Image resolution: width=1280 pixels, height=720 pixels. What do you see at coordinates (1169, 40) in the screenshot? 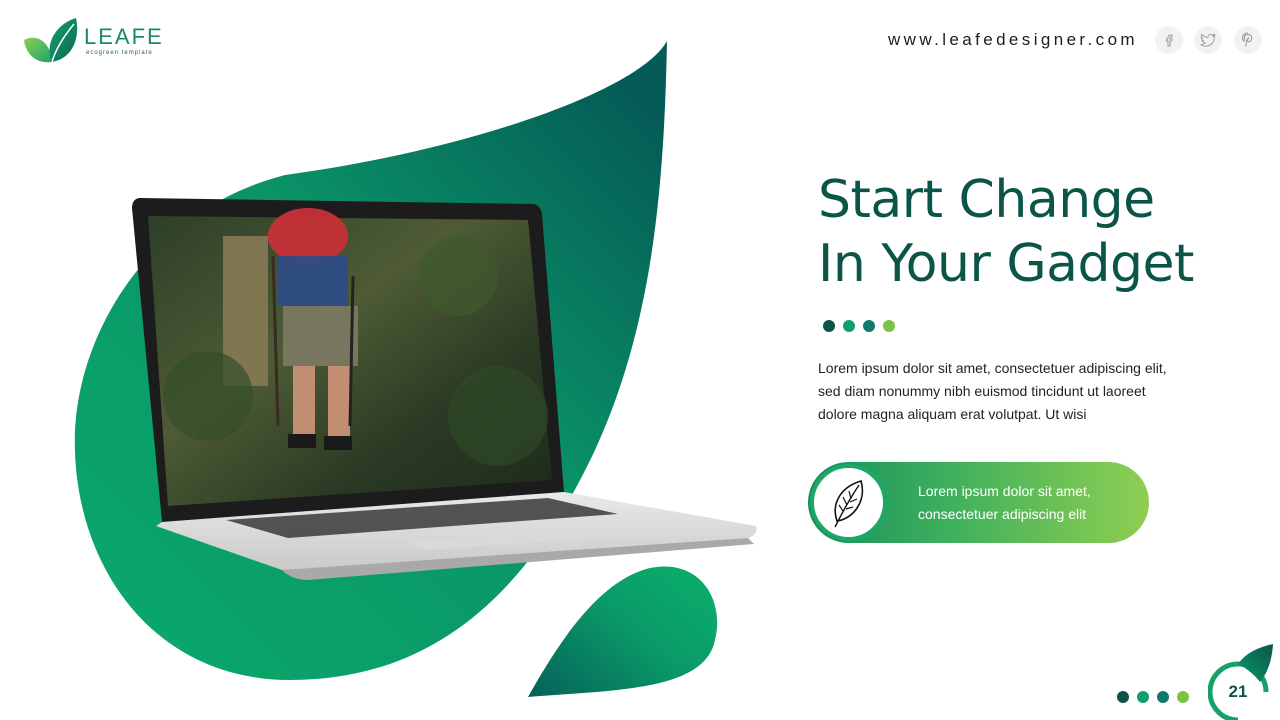
I see `facebook-icon` at bounding box center [1169, 40].